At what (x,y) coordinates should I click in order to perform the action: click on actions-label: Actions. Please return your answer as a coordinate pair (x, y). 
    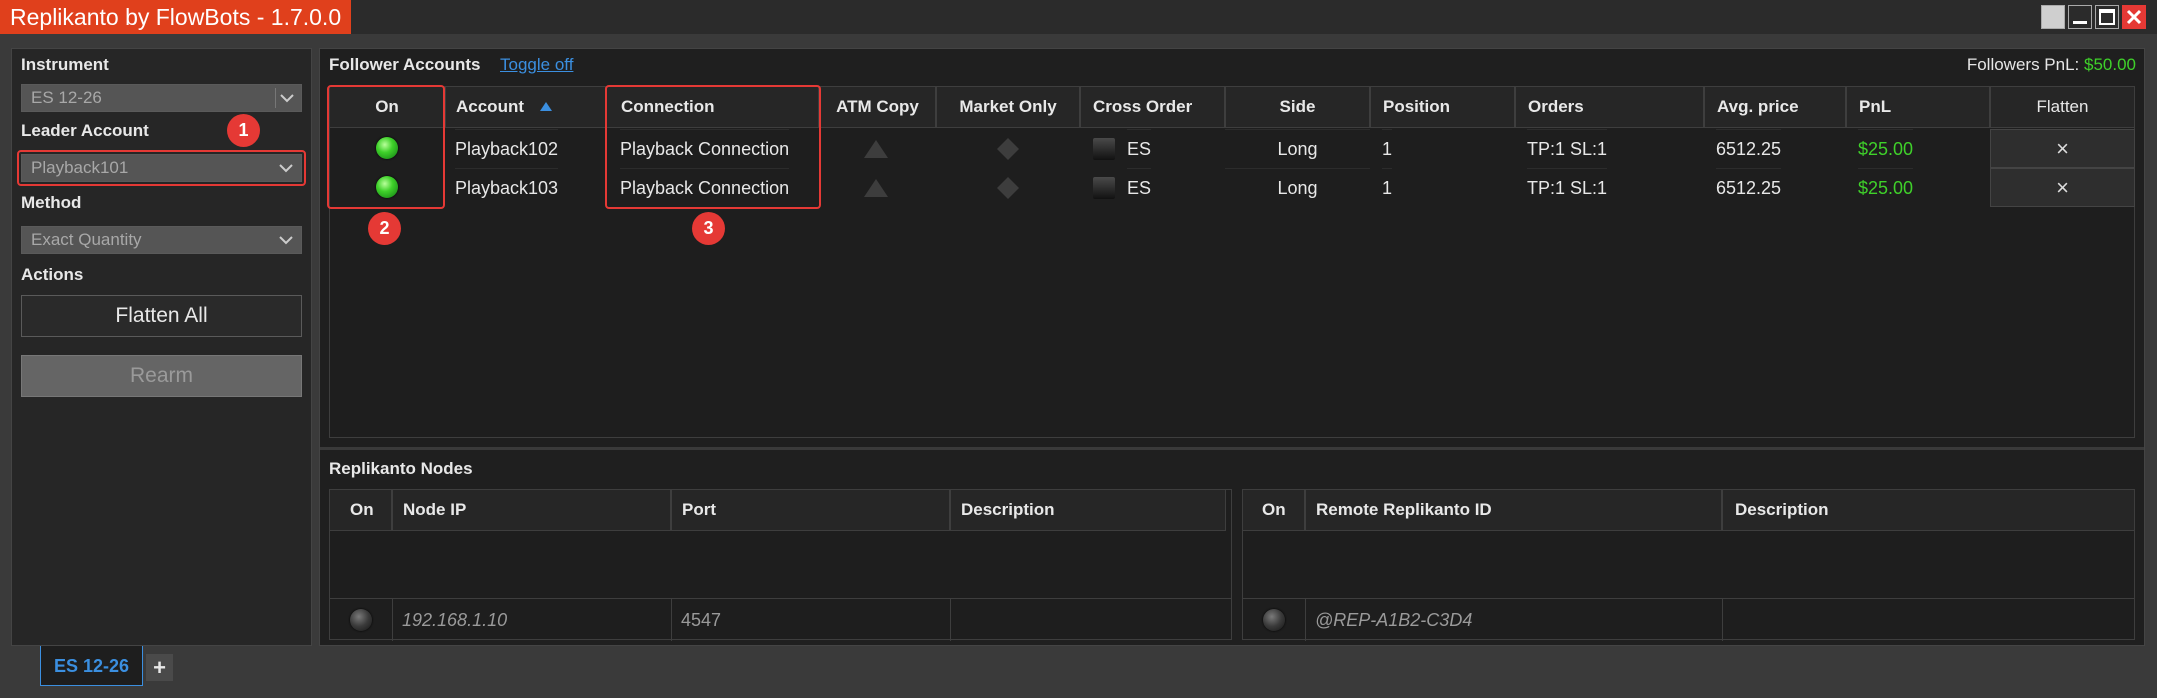
    Looking at the image, I should click on (52, 274).